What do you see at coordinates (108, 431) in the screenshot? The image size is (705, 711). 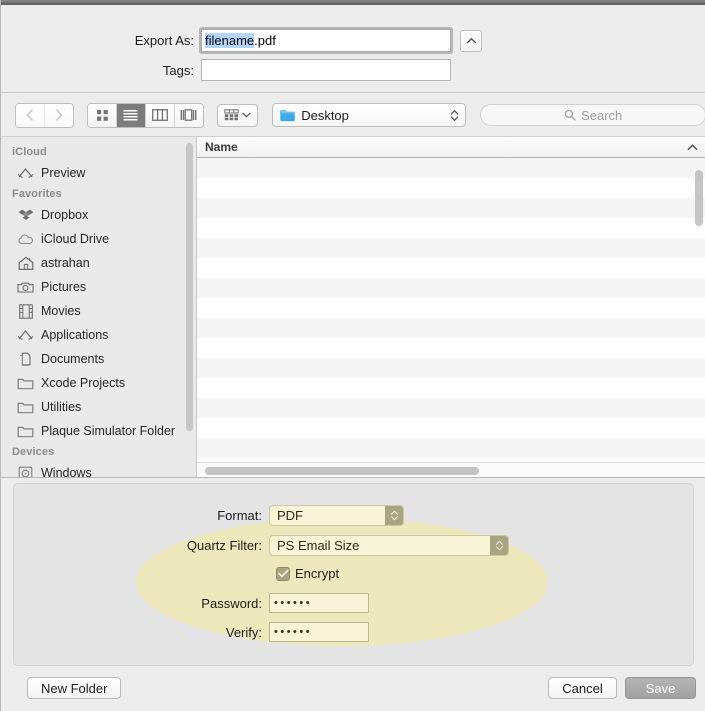 I see `sidebar-item-label: Plaque Simulator Folder` at bounding box center [108, 431].